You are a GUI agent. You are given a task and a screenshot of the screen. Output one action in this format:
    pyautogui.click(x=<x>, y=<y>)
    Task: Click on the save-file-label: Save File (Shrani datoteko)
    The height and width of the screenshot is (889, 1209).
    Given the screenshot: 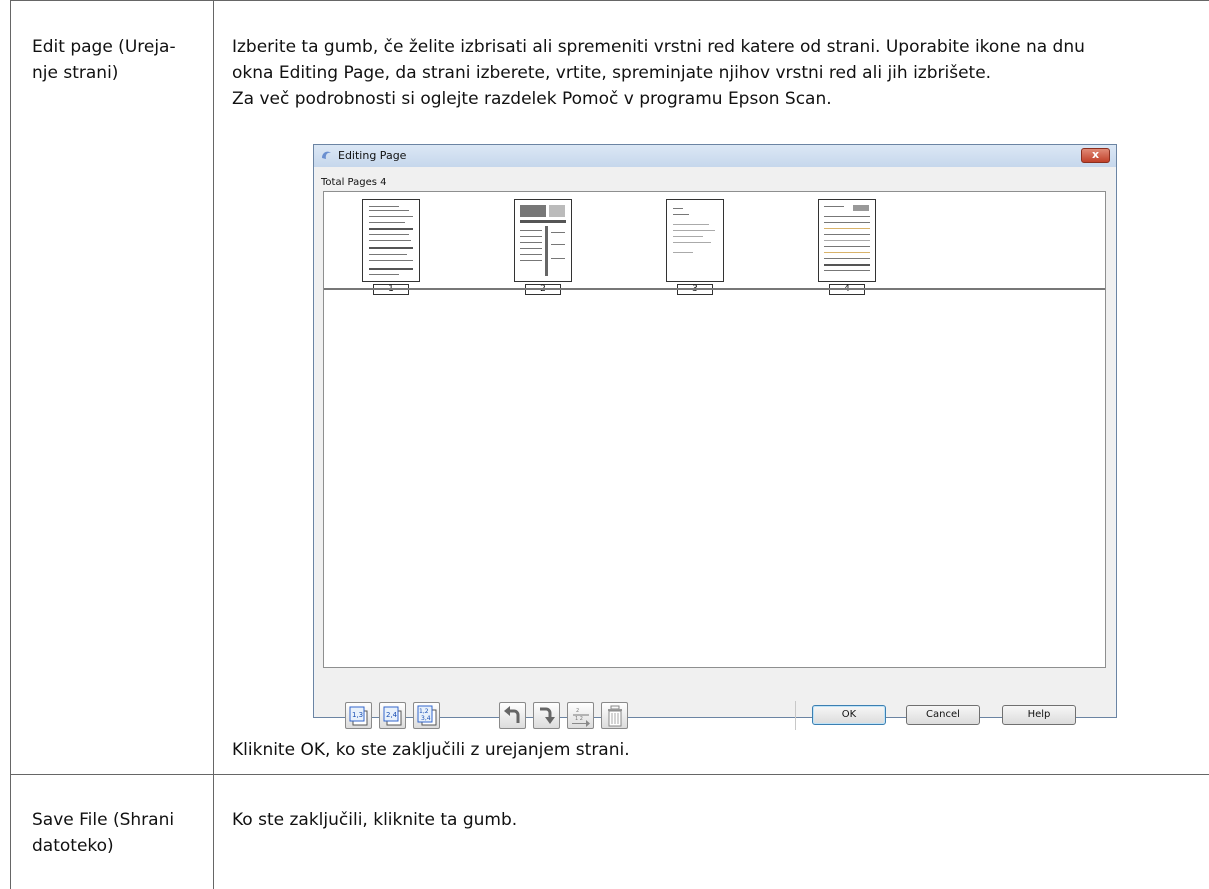 What is the action you would take?
    pyautogui.click(x=103, y=833)
    